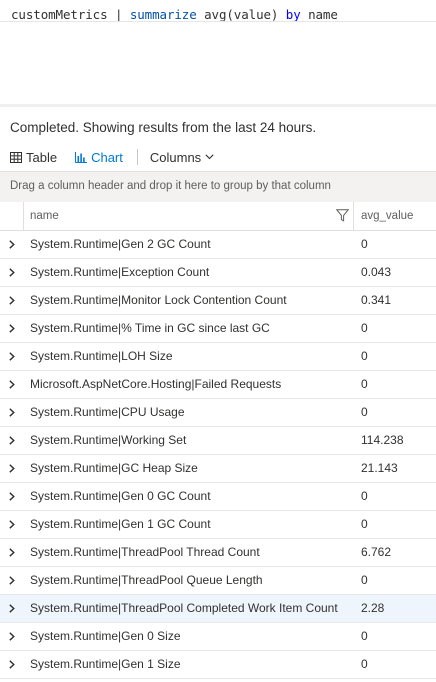  Describe the element at coordinates (218, 637) in the screenshot. I see `table-row: System.Runtime|Gen 0 Size 0` at that location.